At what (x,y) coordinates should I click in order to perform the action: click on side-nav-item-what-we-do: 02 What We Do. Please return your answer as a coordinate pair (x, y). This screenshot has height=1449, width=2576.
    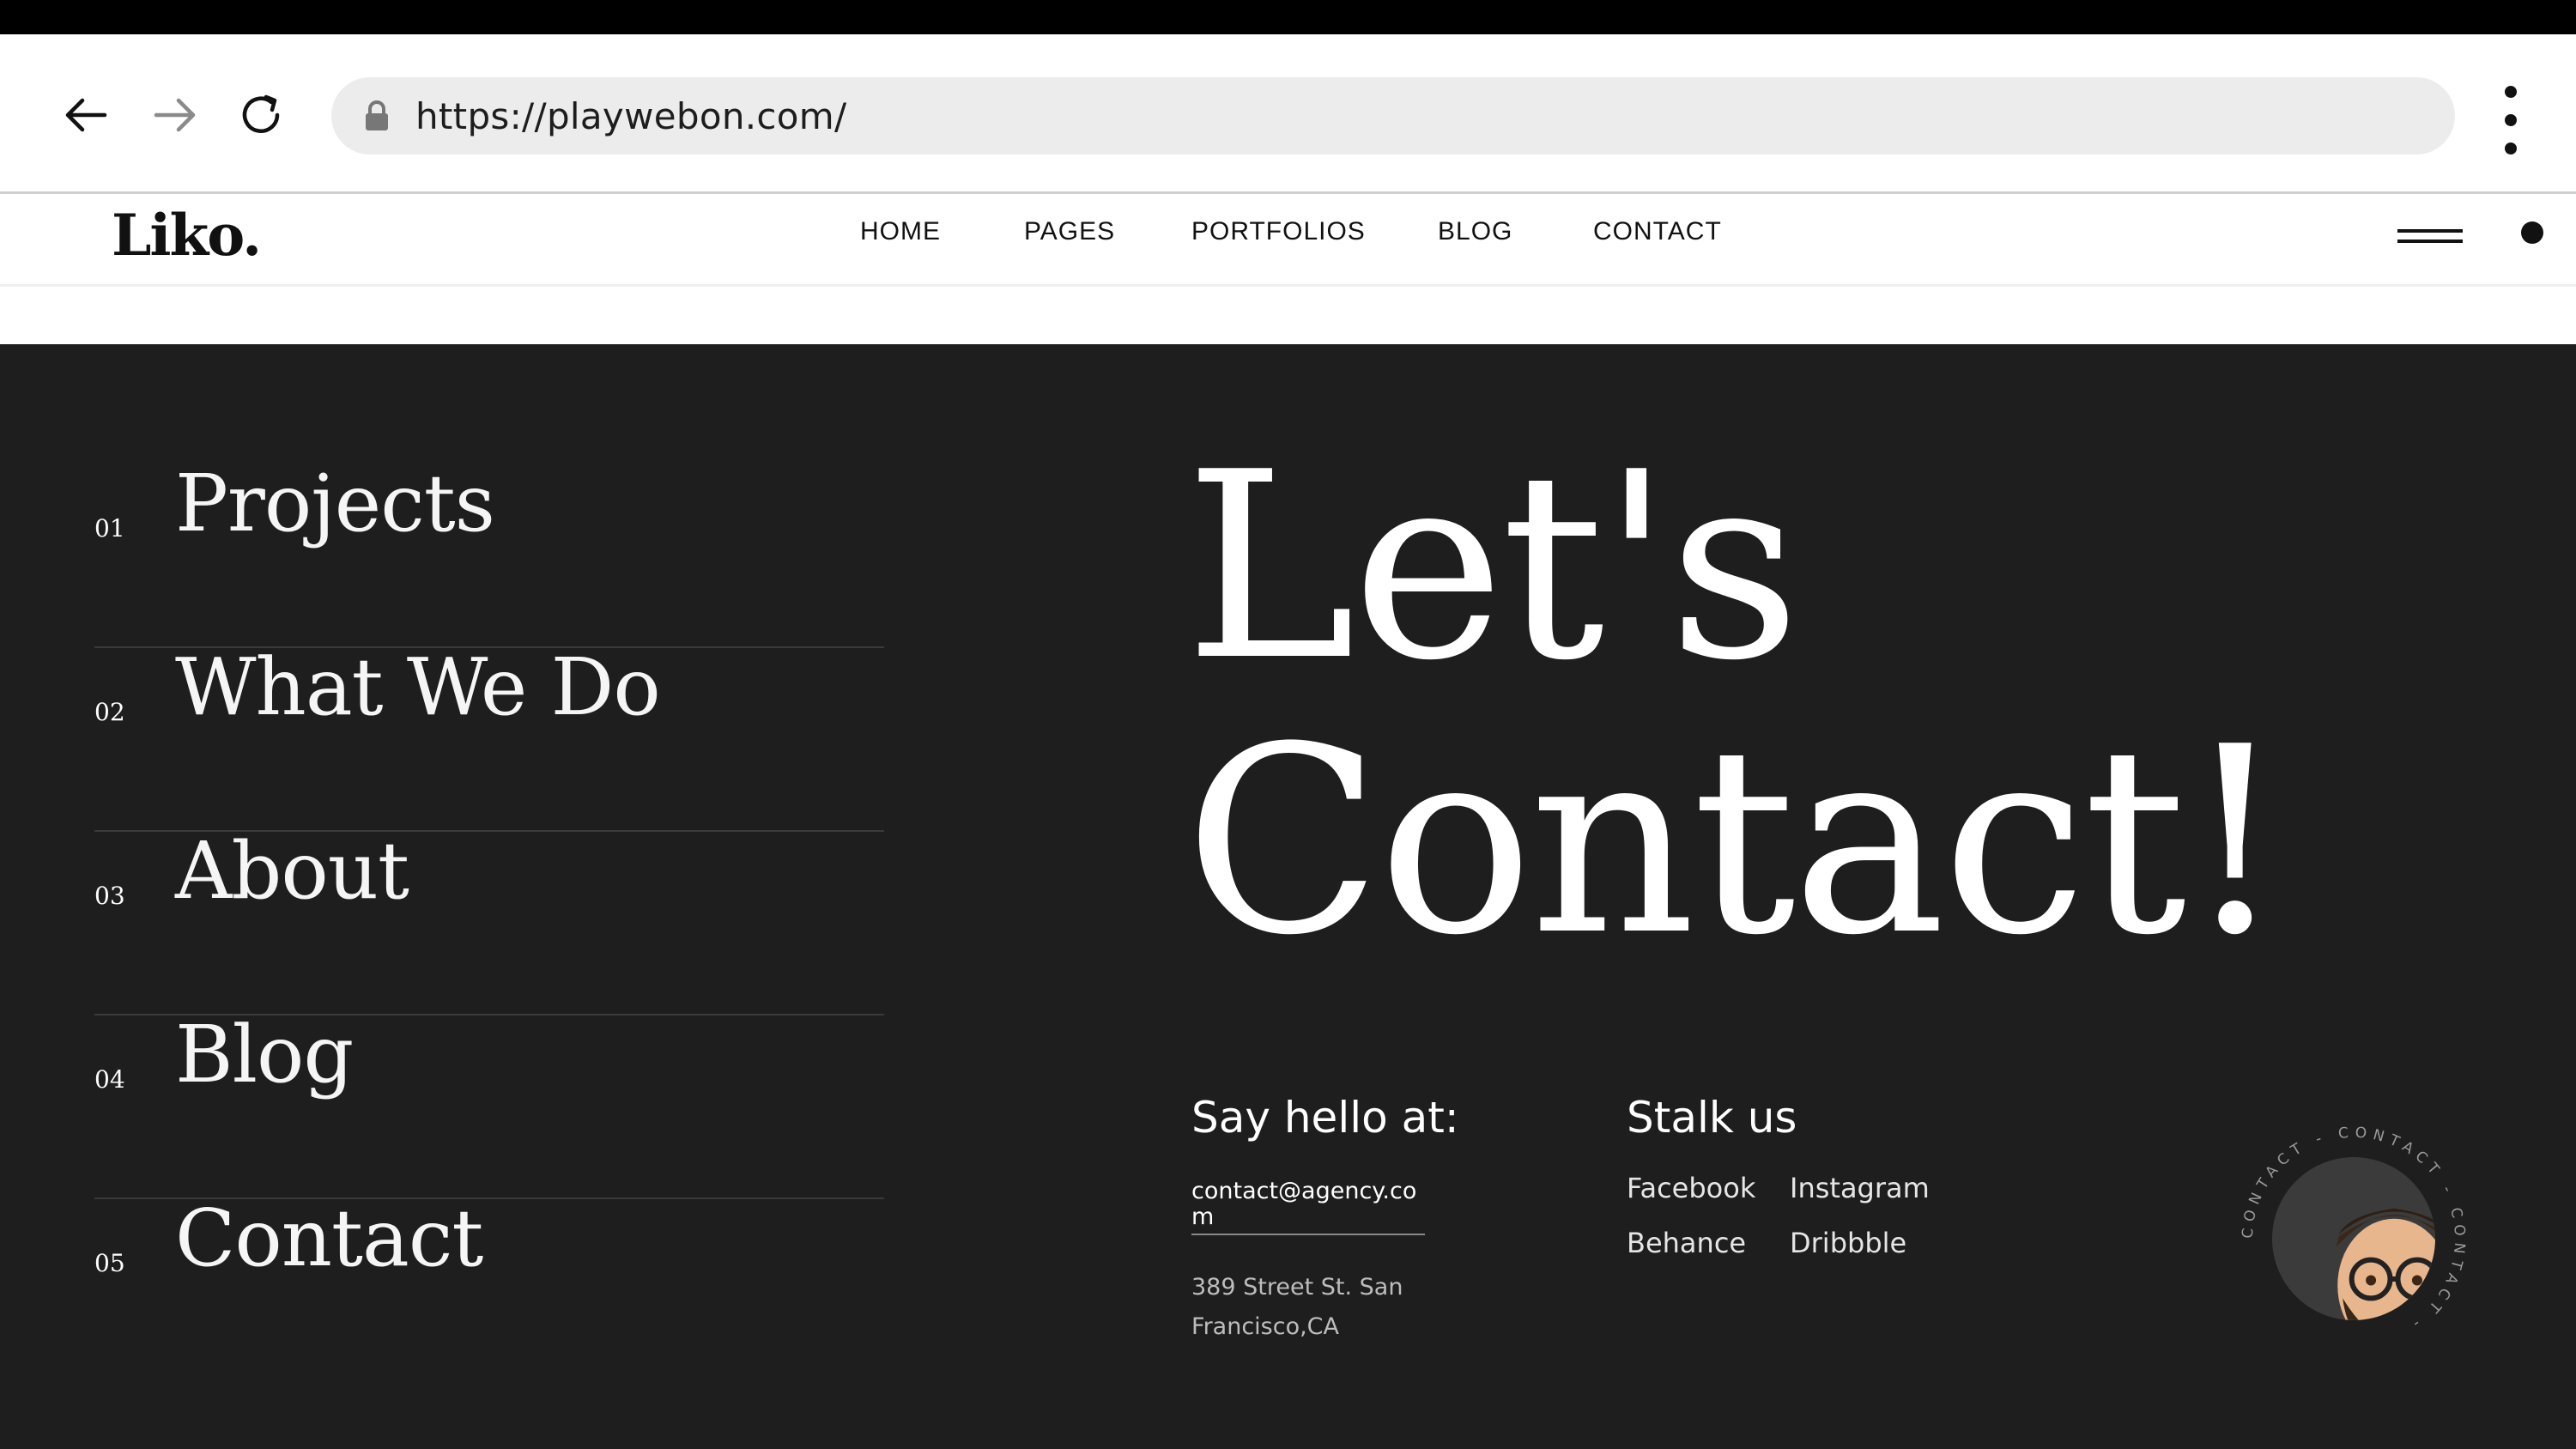
    Looking at the image, I should click on (489, 736).